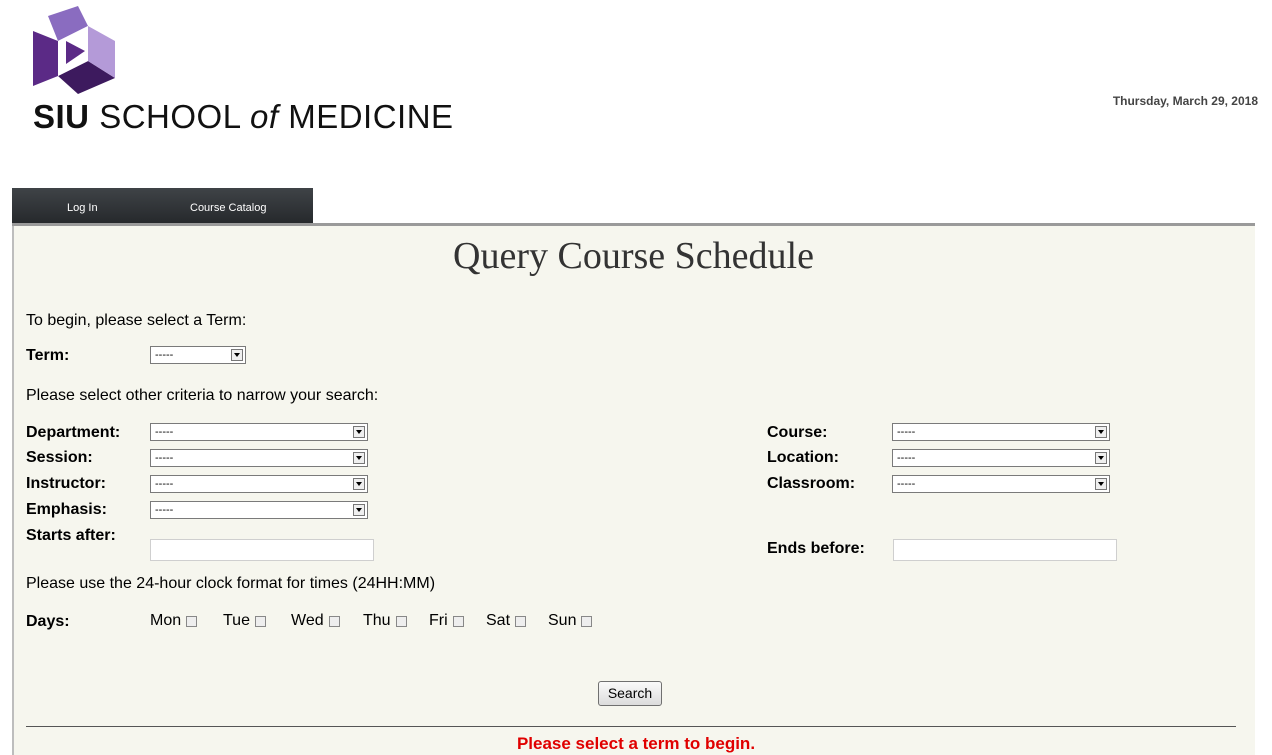  Describe the element at coordinates (162, 205) in the screenshot. I see `top-nav: Log In Course Catalog` at that location.